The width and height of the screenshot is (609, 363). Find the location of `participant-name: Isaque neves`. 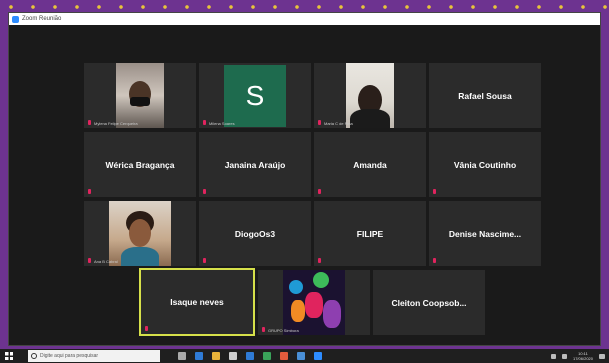

participant-name: Isaque neves is located at coordinates (197, 302).